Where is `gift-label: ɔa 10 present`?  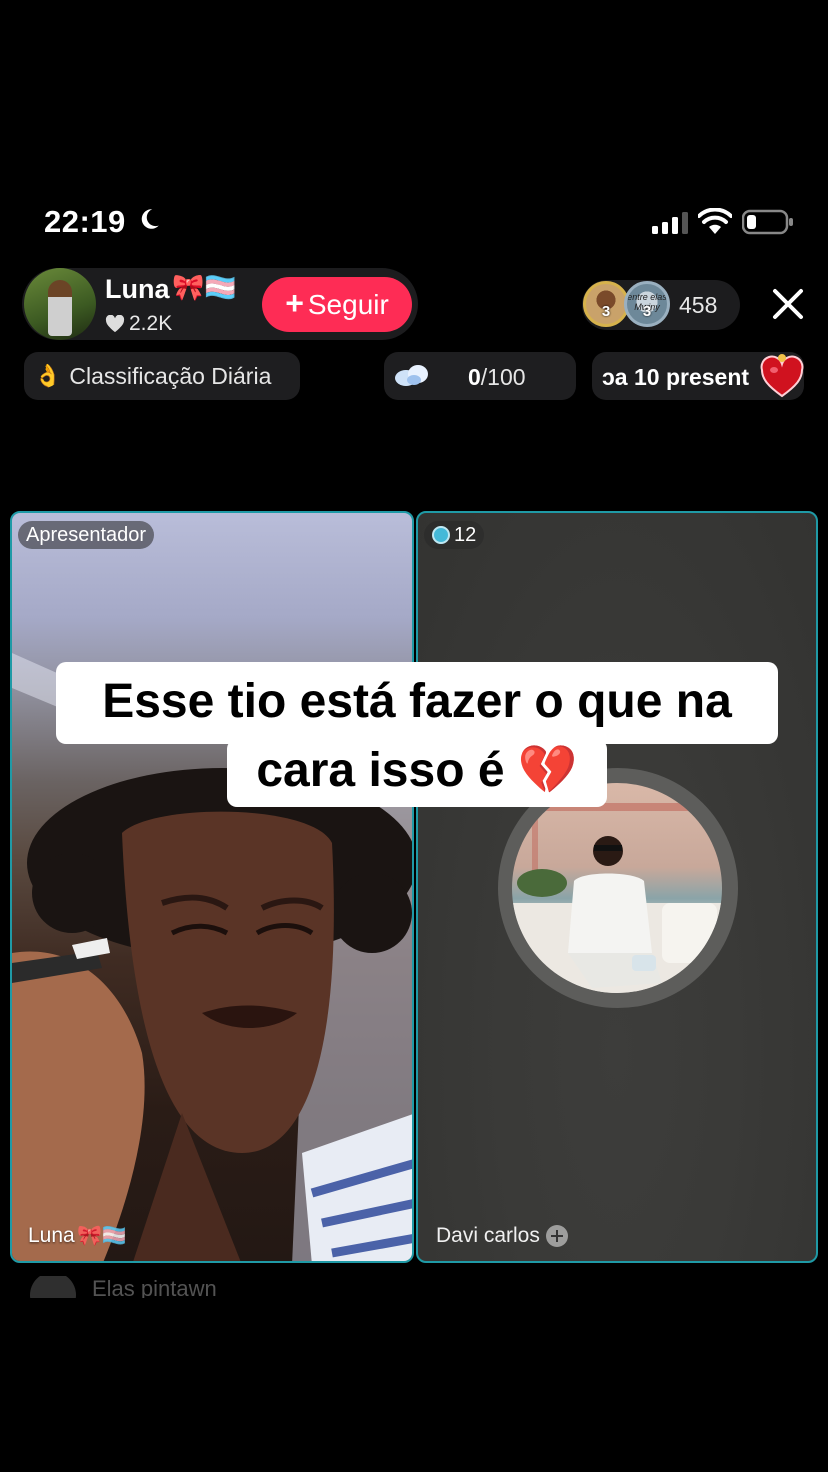 gift-label: ɔa 10 present is located at coordinates (676, 377).